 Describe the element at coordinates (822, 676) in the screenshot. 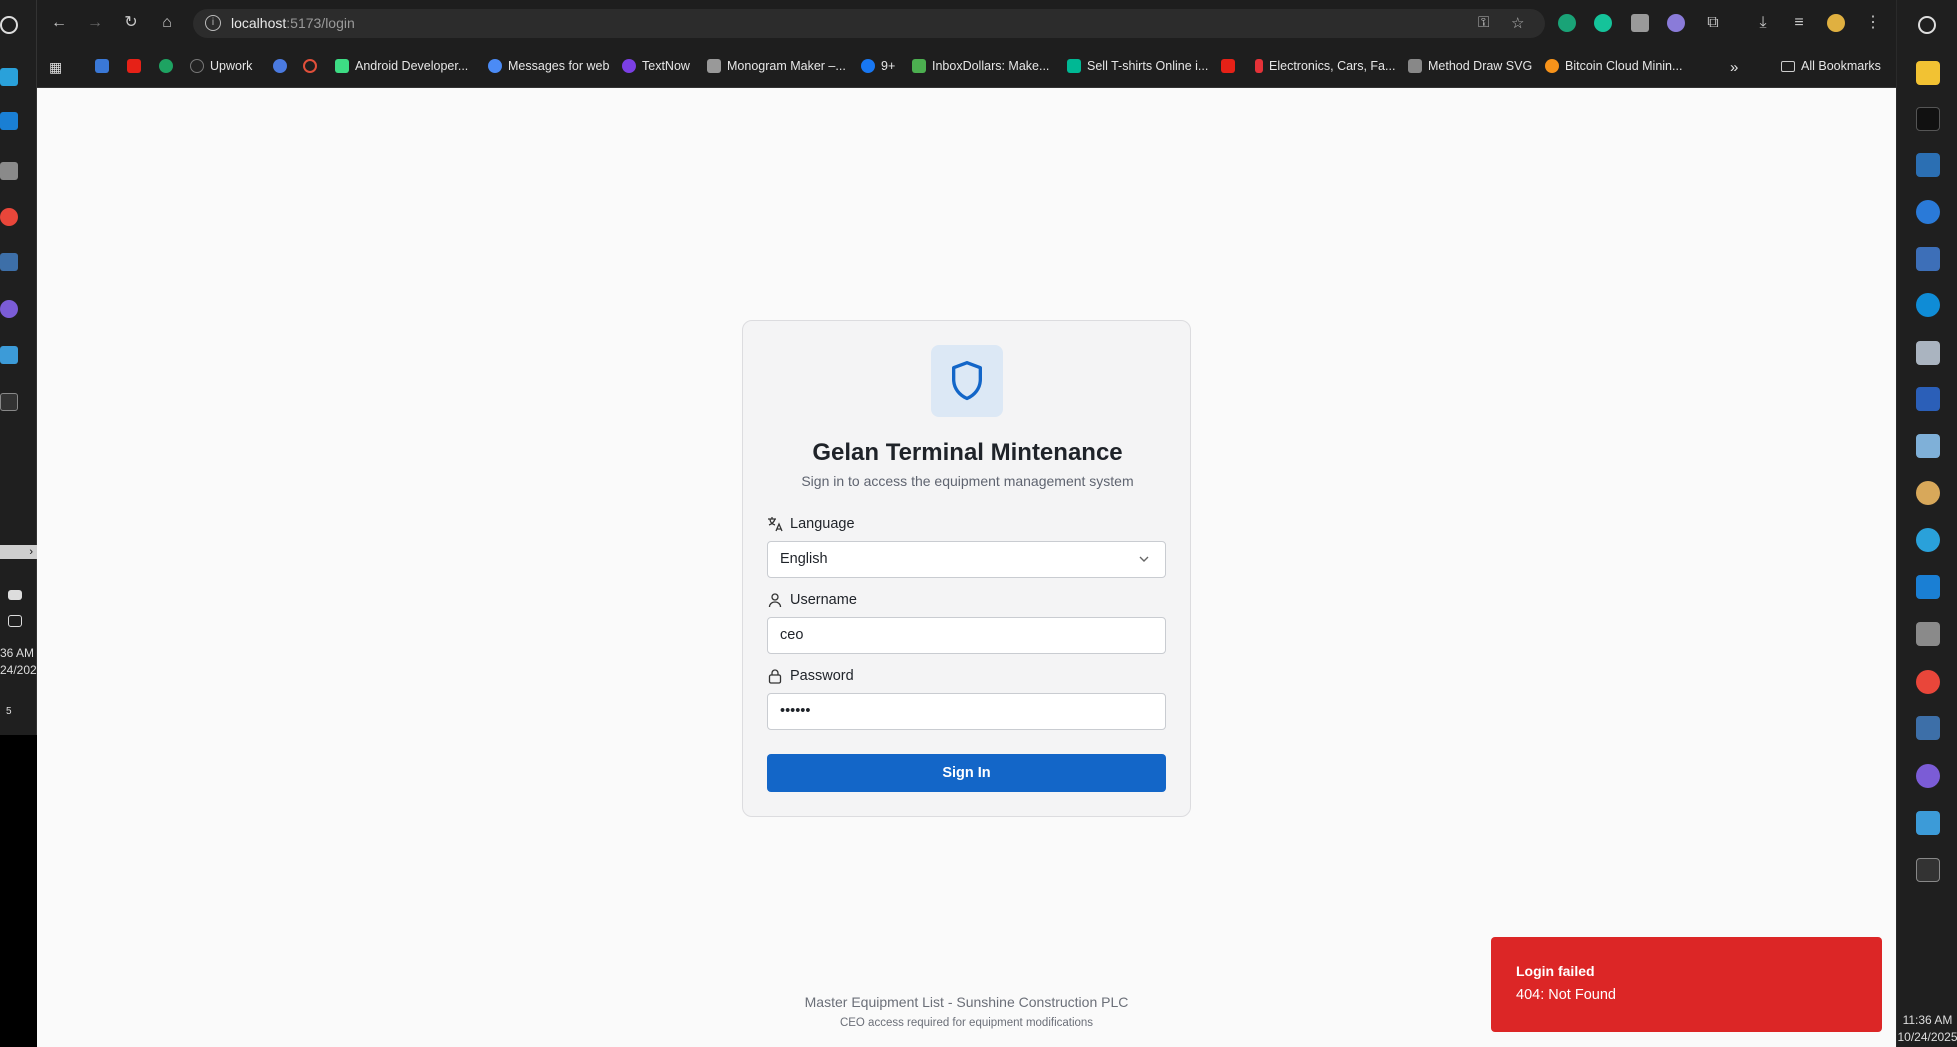

I see `password-label-text: Password` at that location.